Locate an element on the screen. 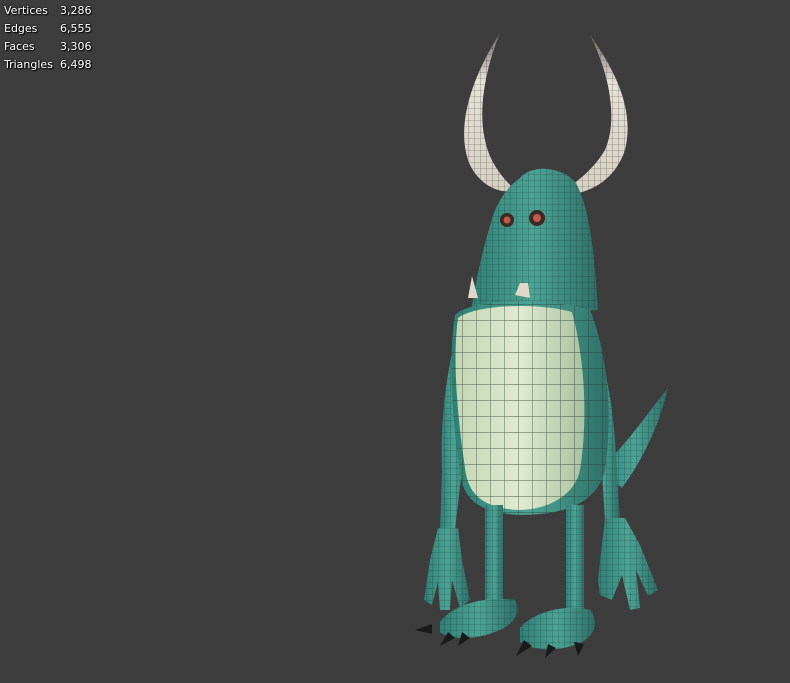 The image size is (790, 683). left-hand is located at coordinates (447, 569).